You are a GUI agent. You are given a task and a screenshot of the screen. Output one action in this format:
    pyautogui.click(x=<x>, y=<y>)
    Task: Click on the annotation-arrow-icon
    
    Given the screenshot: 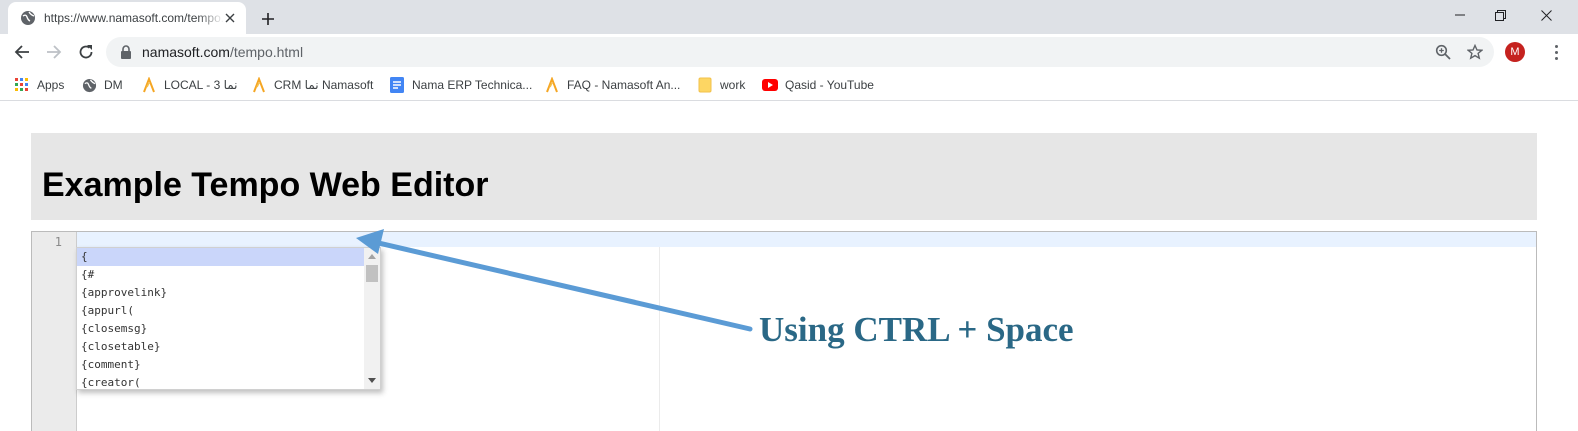 What is the action you would take?
    pyautogui.click(x=554, y=280)
    